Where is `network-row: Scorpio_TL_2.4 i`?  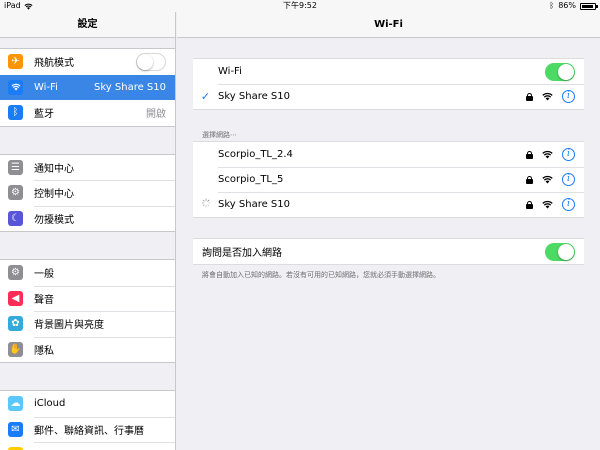 network-row: Scorpio_TL_2.4 i is located at coordinates (388, 154).